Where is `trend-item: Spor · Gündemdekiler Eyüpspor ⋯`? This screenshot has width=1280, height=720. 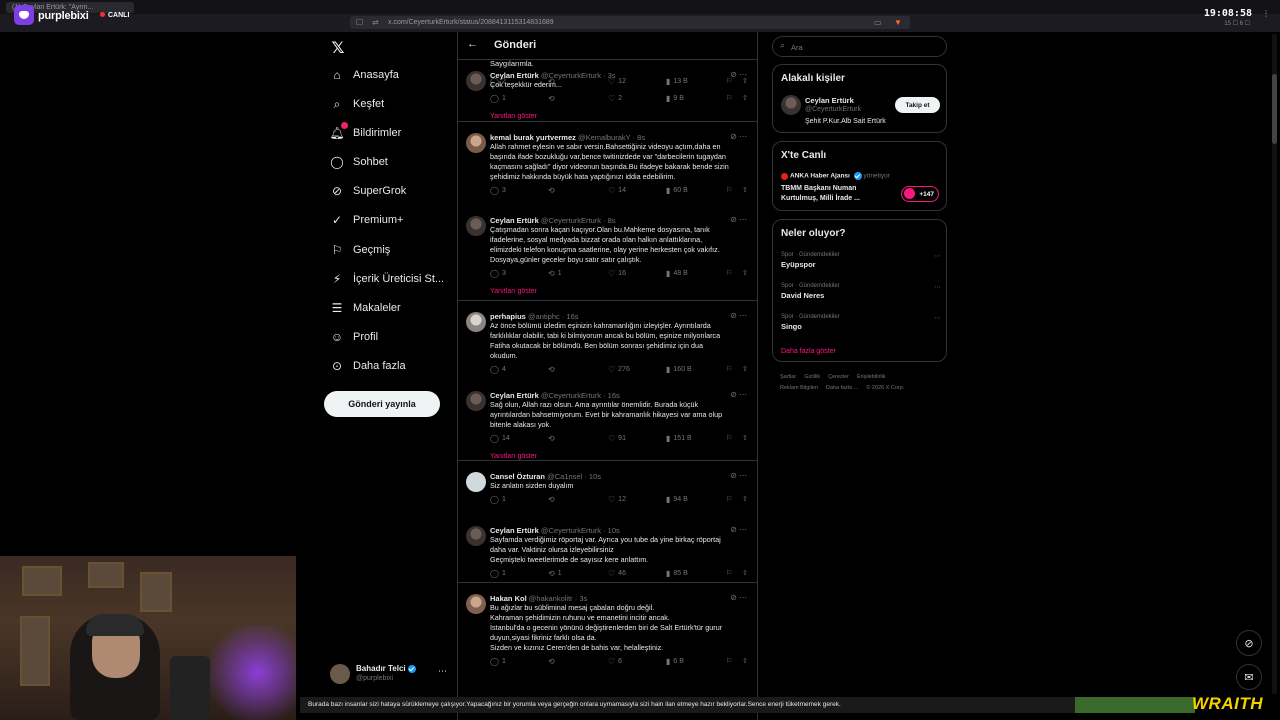
trend-item: Spor · Gündemdekiler Eyüpspor ⋯ is located at coordinates (861, 260).